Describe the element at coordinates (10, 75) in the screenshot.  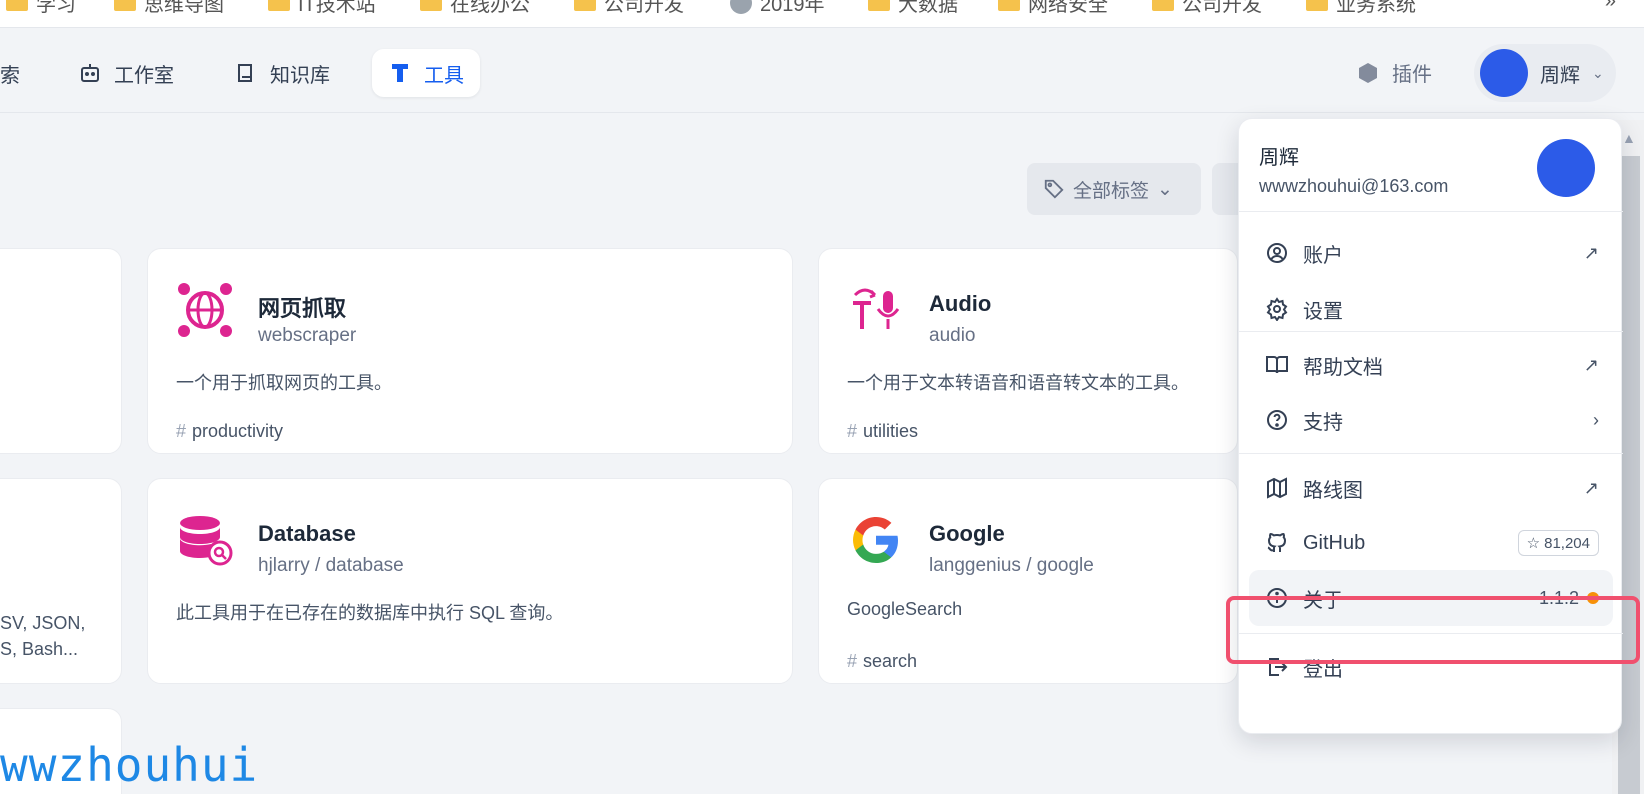
I see `tab-explore-label: 索` at that location.